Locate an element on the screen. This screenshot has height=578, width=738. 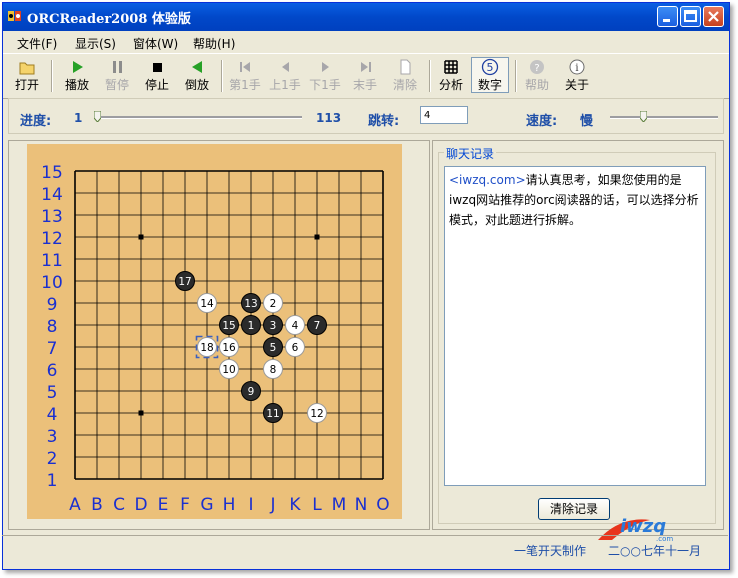
about-button: i 关于 is located at coordinates (577, 76).